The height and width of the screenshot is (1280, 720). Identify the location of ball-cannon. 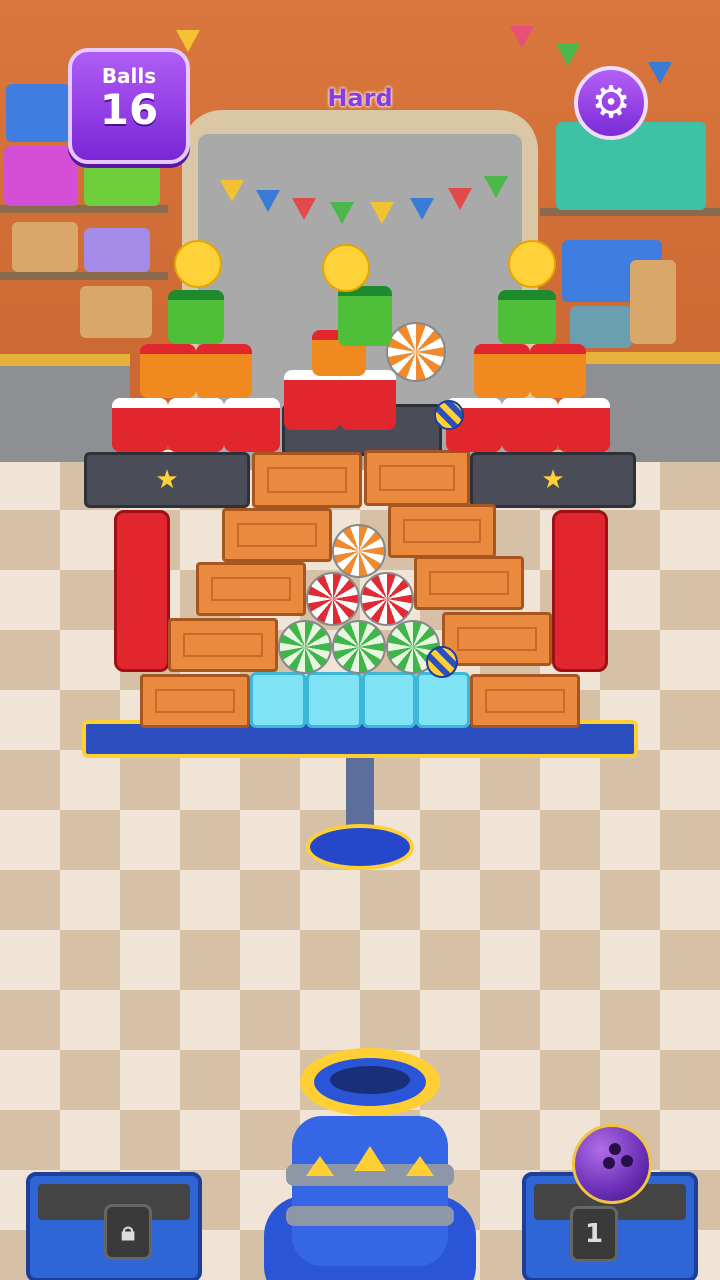
(370, 1163).